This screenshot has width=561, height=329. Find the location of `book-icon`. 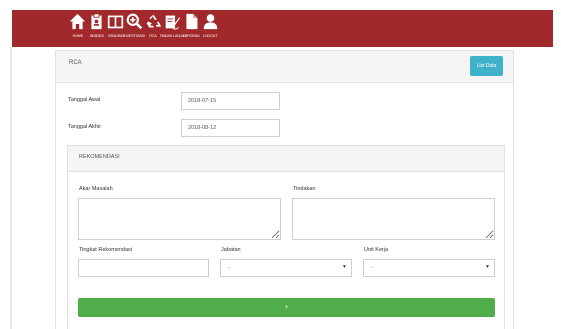

book-icon is located at coordinates (115, 22).